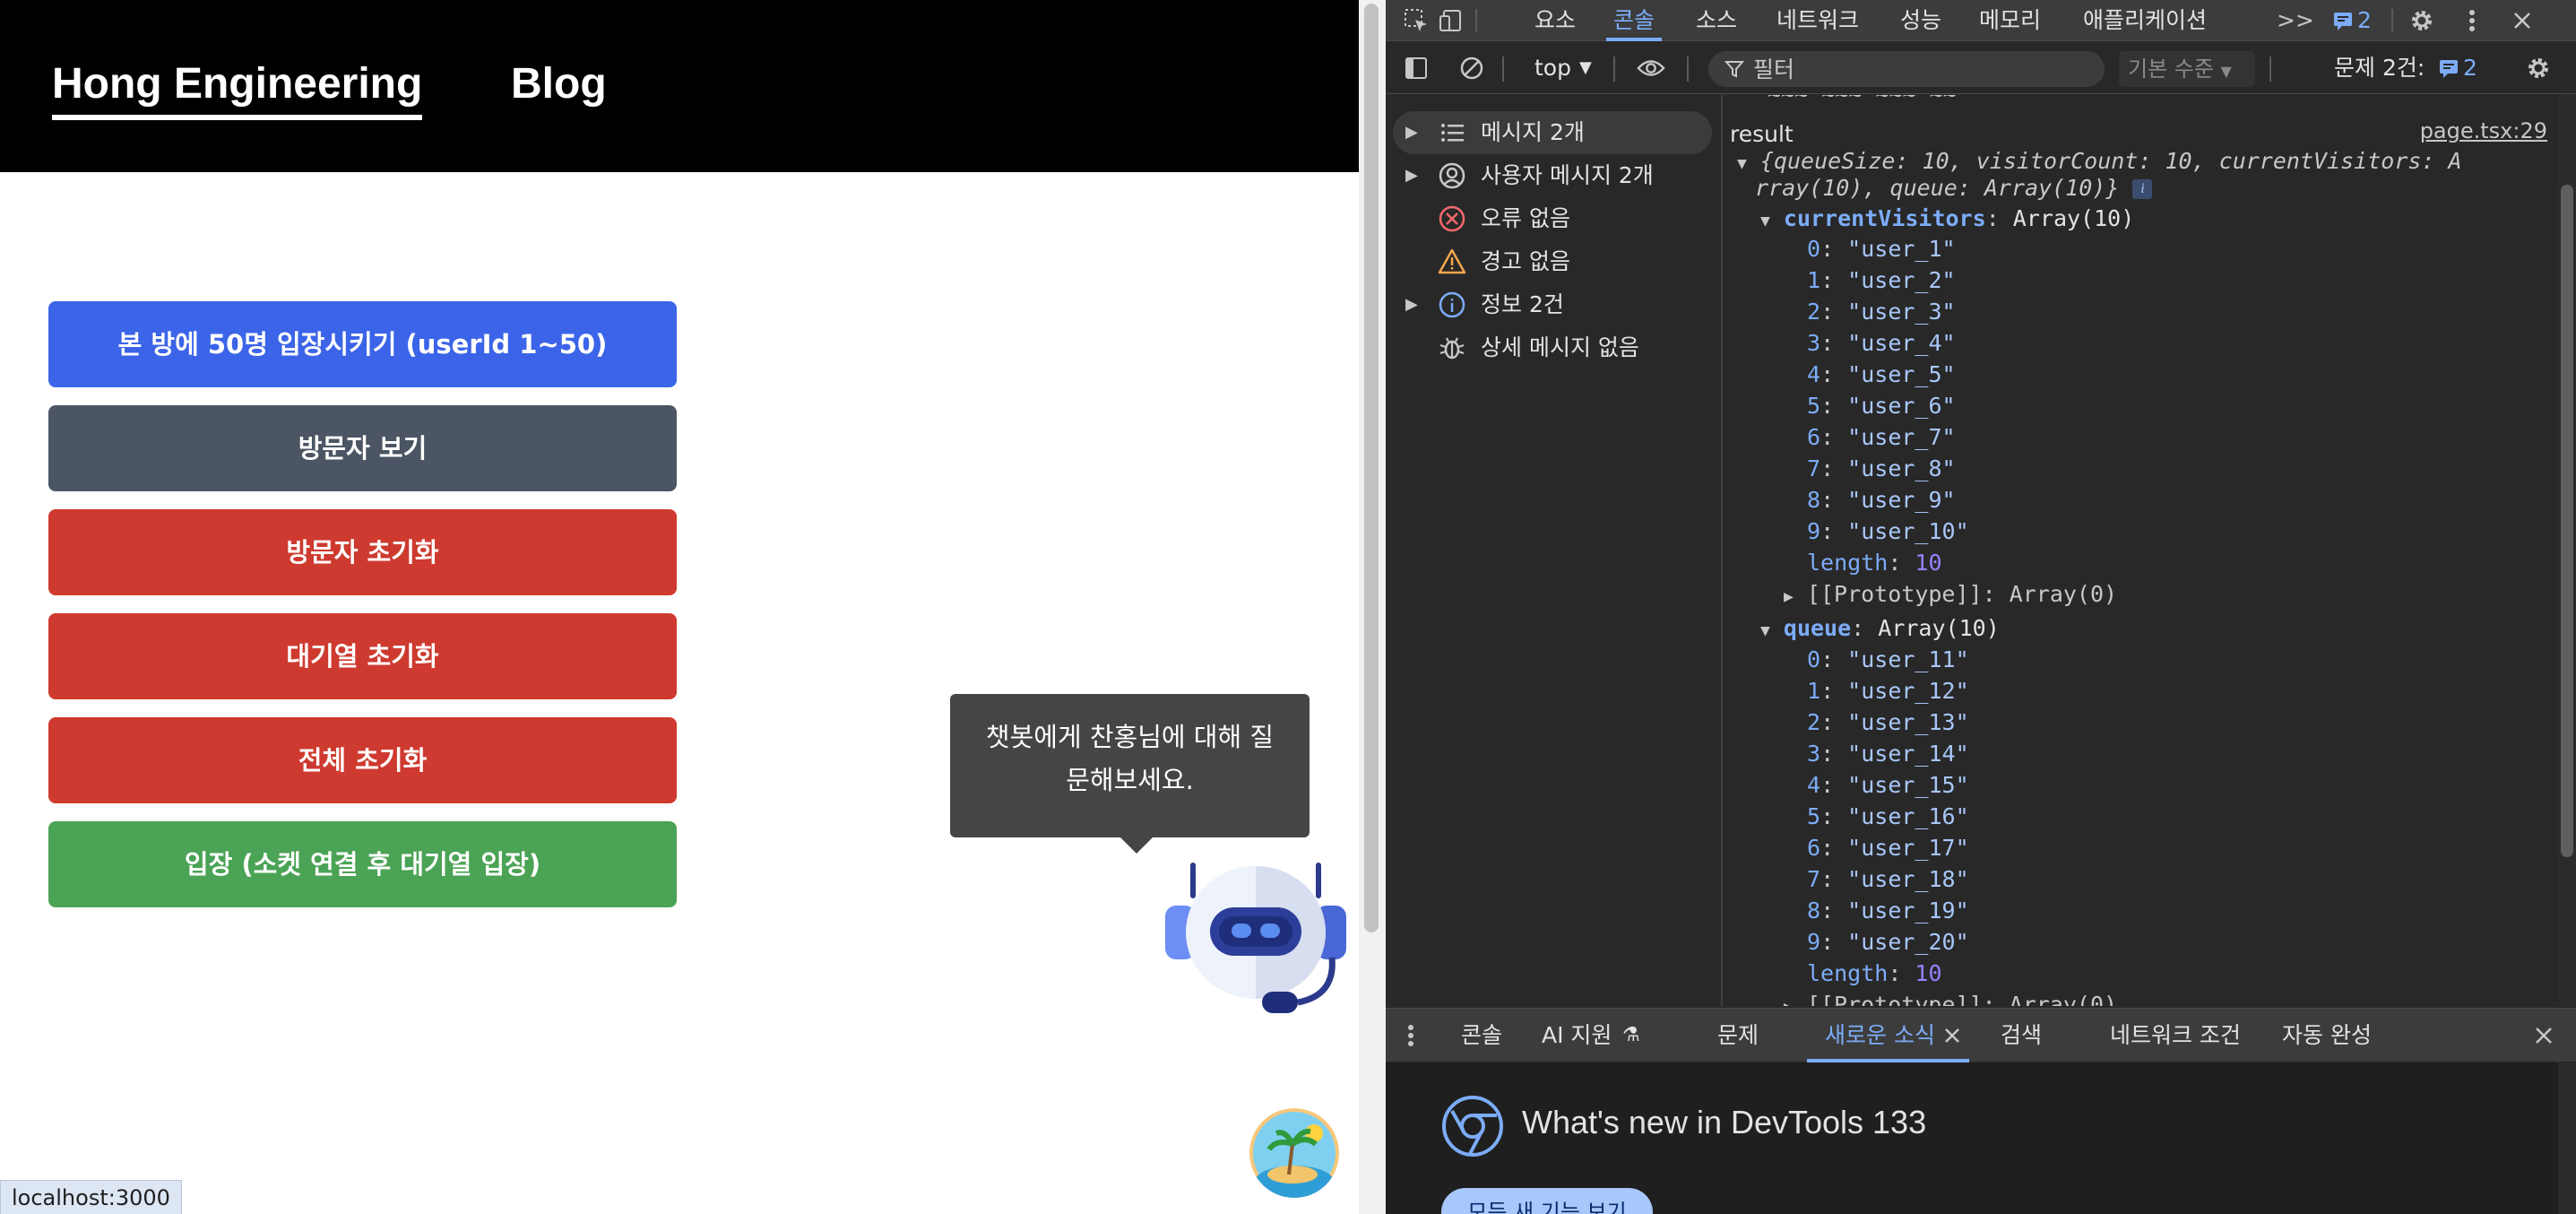 This screenshot has height=1214, width=2576. Describe the element at coordinates (2538, 68) in the screenshot. I see `console-settings-gear-icon` at that location.